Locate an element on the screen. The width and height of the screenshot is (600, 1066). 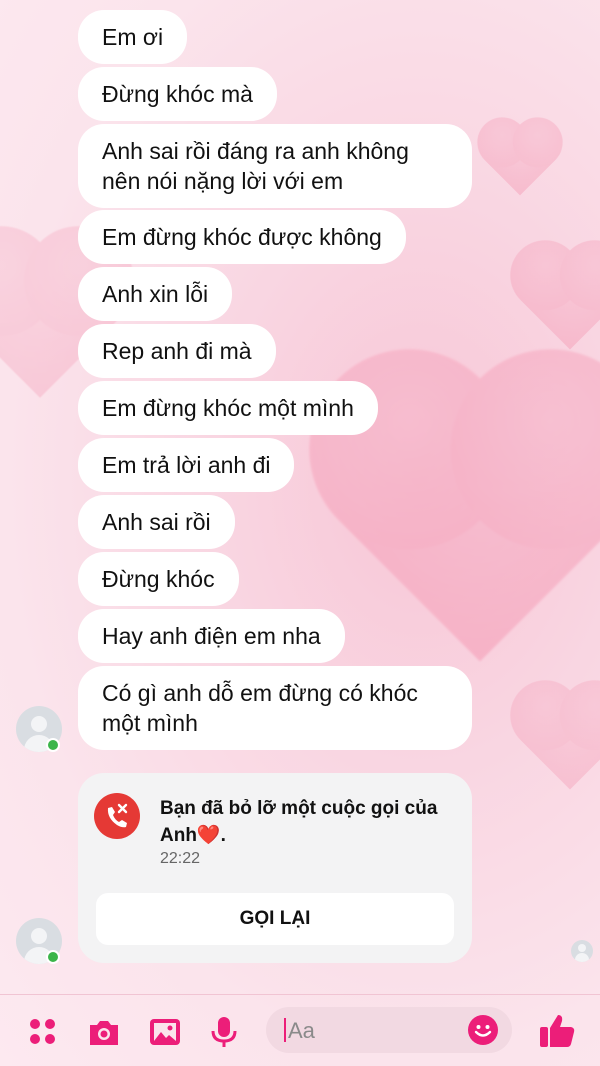
missed-call-text: Bạn đã bỏ lỡ một cuộc gọi của Anh❤️. is located at coordinates (299, 822).